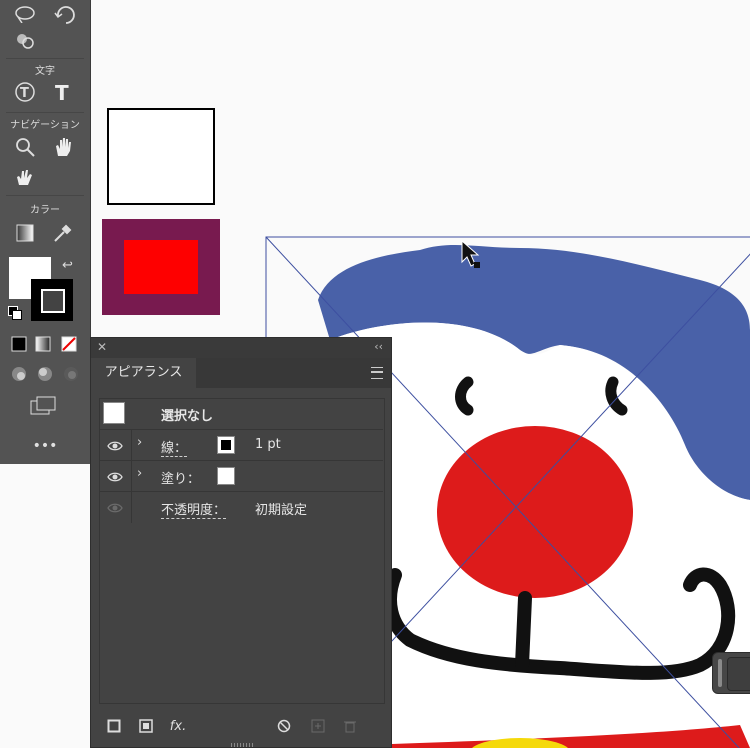  I want to click on collapse-icon: ‹‹, so click(378, 346).